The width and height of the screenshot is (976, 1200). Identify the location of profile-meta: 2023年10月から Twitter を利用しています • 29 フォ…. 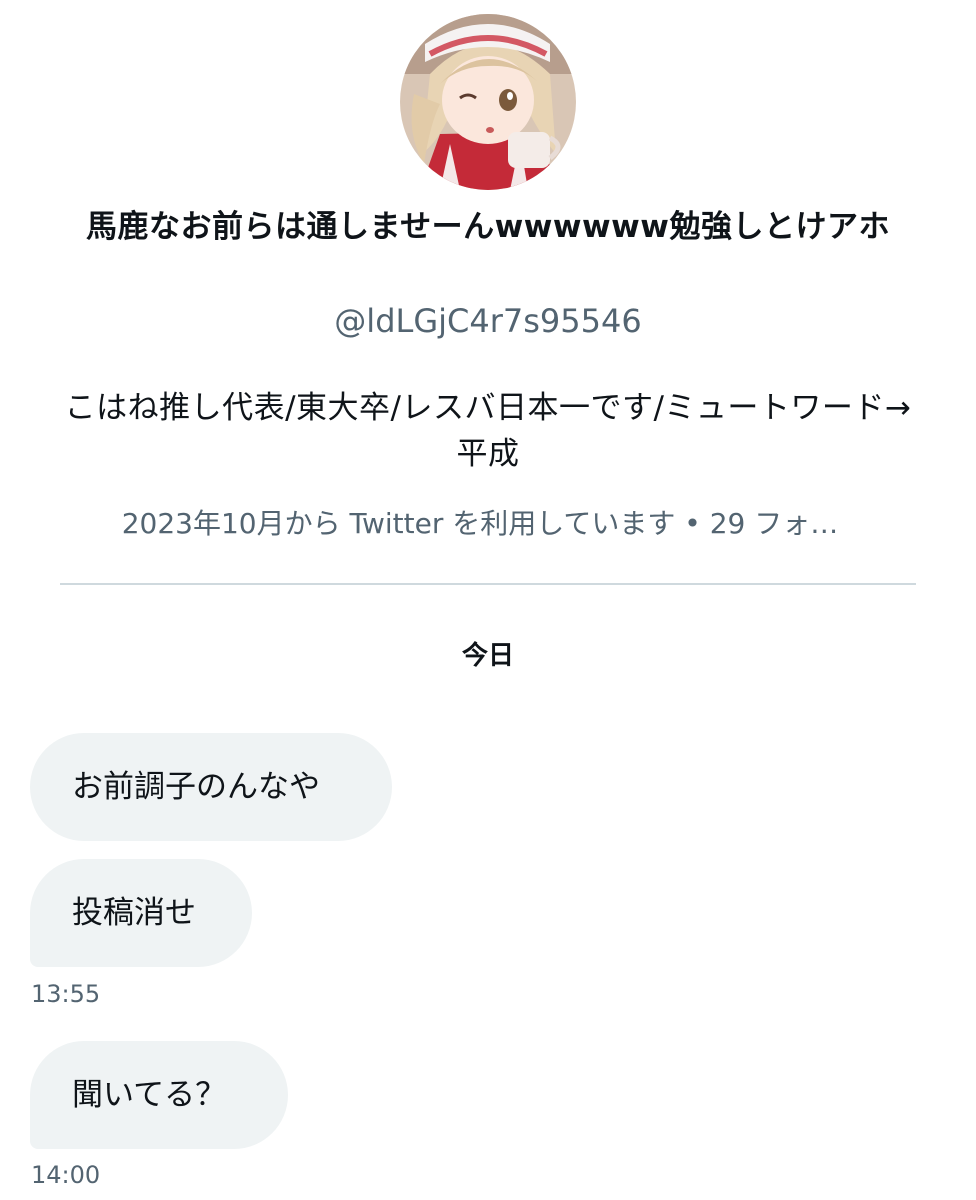
(480, 523).